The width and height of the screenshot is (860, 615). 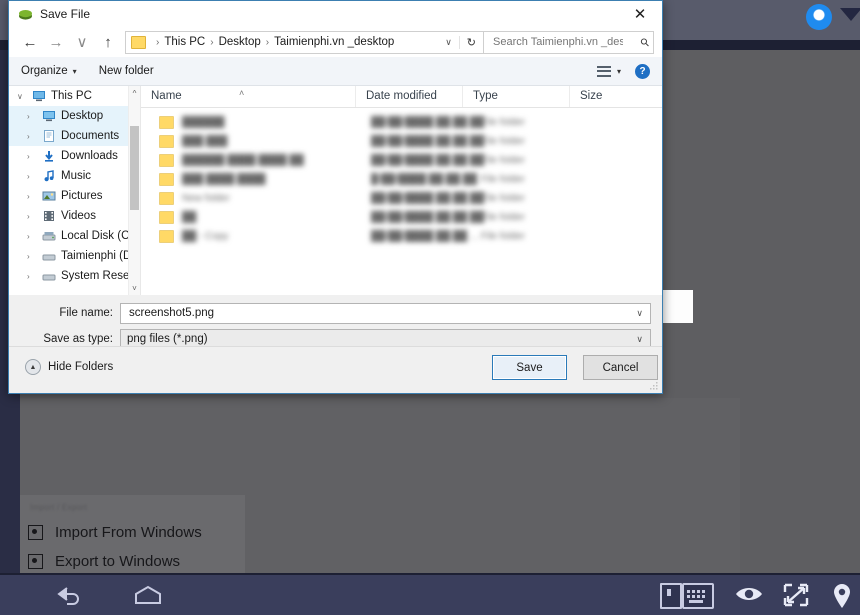 I want to click on sidebar-item-label: Local Disk (C:), so click(x=99, y=236).